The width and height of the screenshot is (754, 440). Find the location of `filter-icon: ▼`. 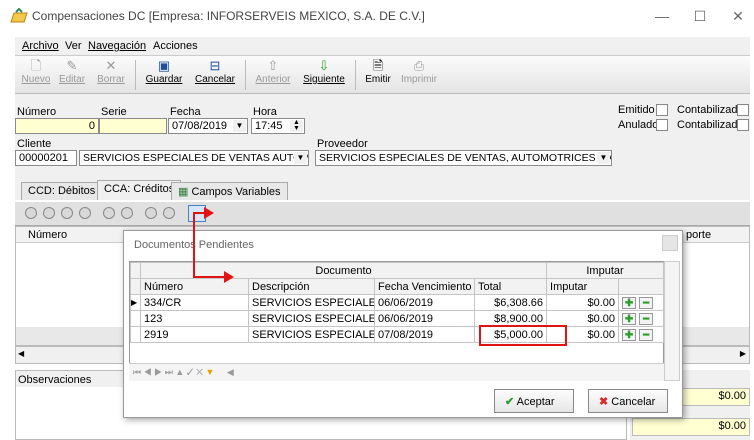

filter-icon: ▼ is located at coordinates (209, 372).